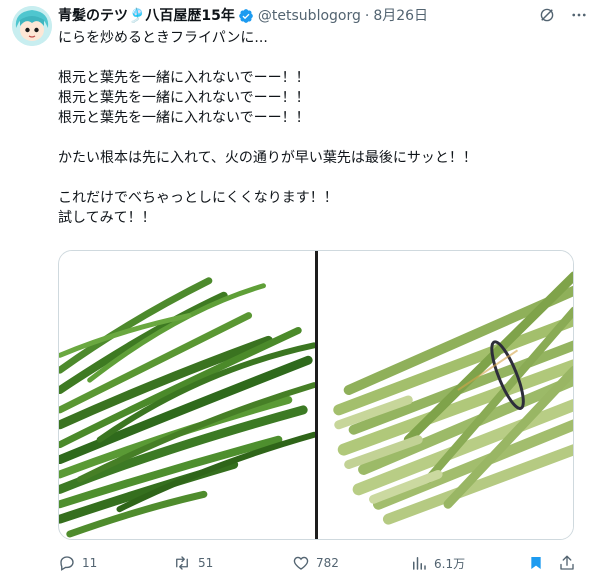 This screenshot has width=600, height=586. Describe the element at coordinates (400, 16) in the screenshot. I see `post-date: 8月26日` at that location.